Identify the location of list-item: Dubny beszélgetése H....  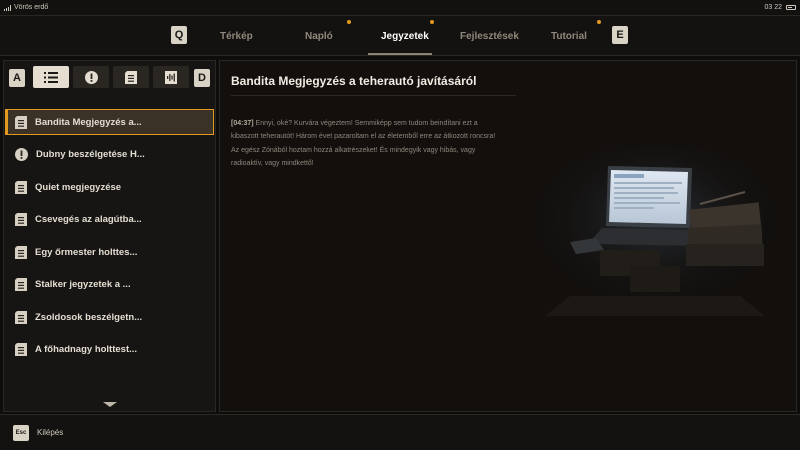
(109, 155).